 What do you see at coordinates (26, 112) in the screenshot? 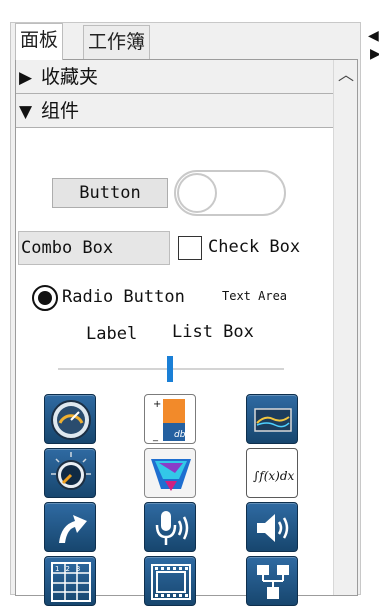
I see `collapse-triangle-icon: ▼` at bounding box center [26, 112].